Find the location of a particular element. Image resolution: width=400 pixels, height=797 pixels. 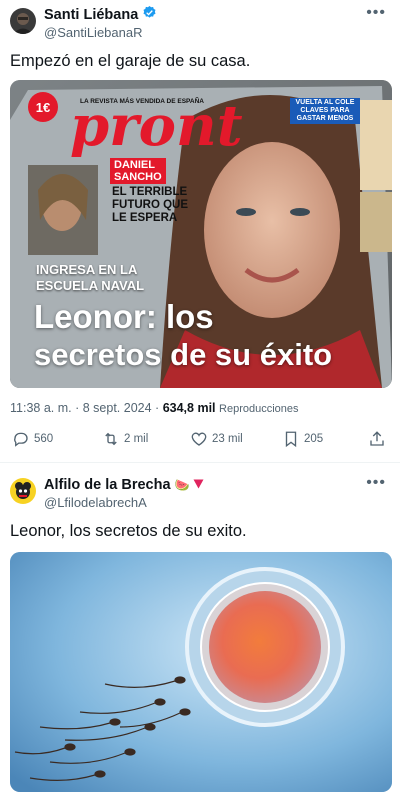

promo-line2: CLAVES PARA is located at coordinates (325, 110).